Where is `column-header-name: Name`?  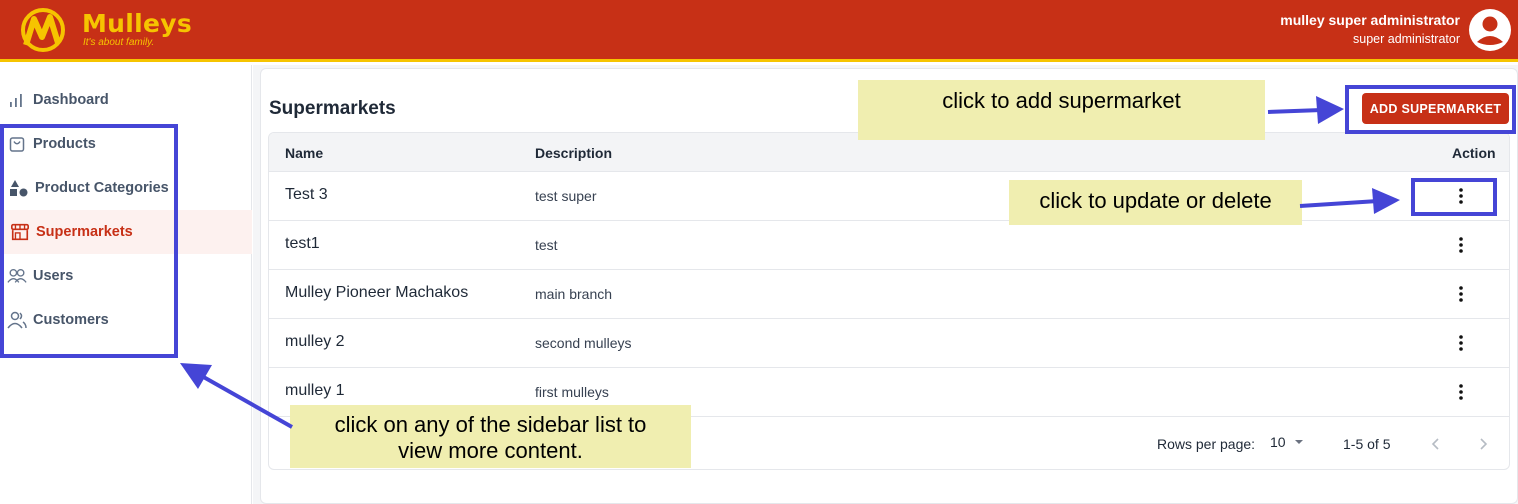
column-header-name: Name is located at coordinates (304, 153).